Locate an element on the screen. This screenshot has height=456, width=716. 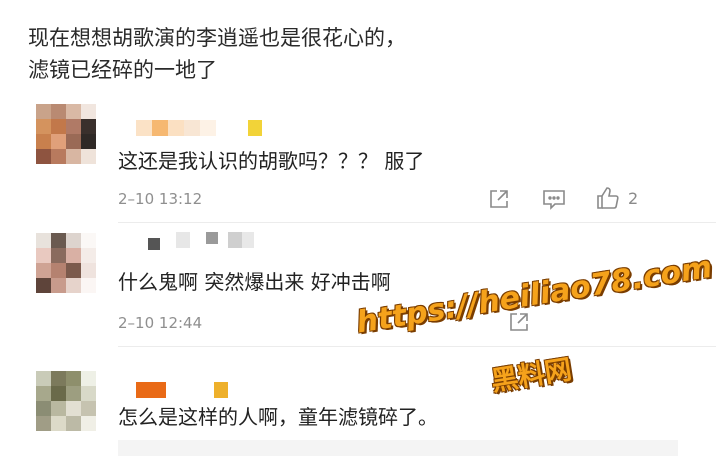
share-icon is located at coordinates (499, 199).